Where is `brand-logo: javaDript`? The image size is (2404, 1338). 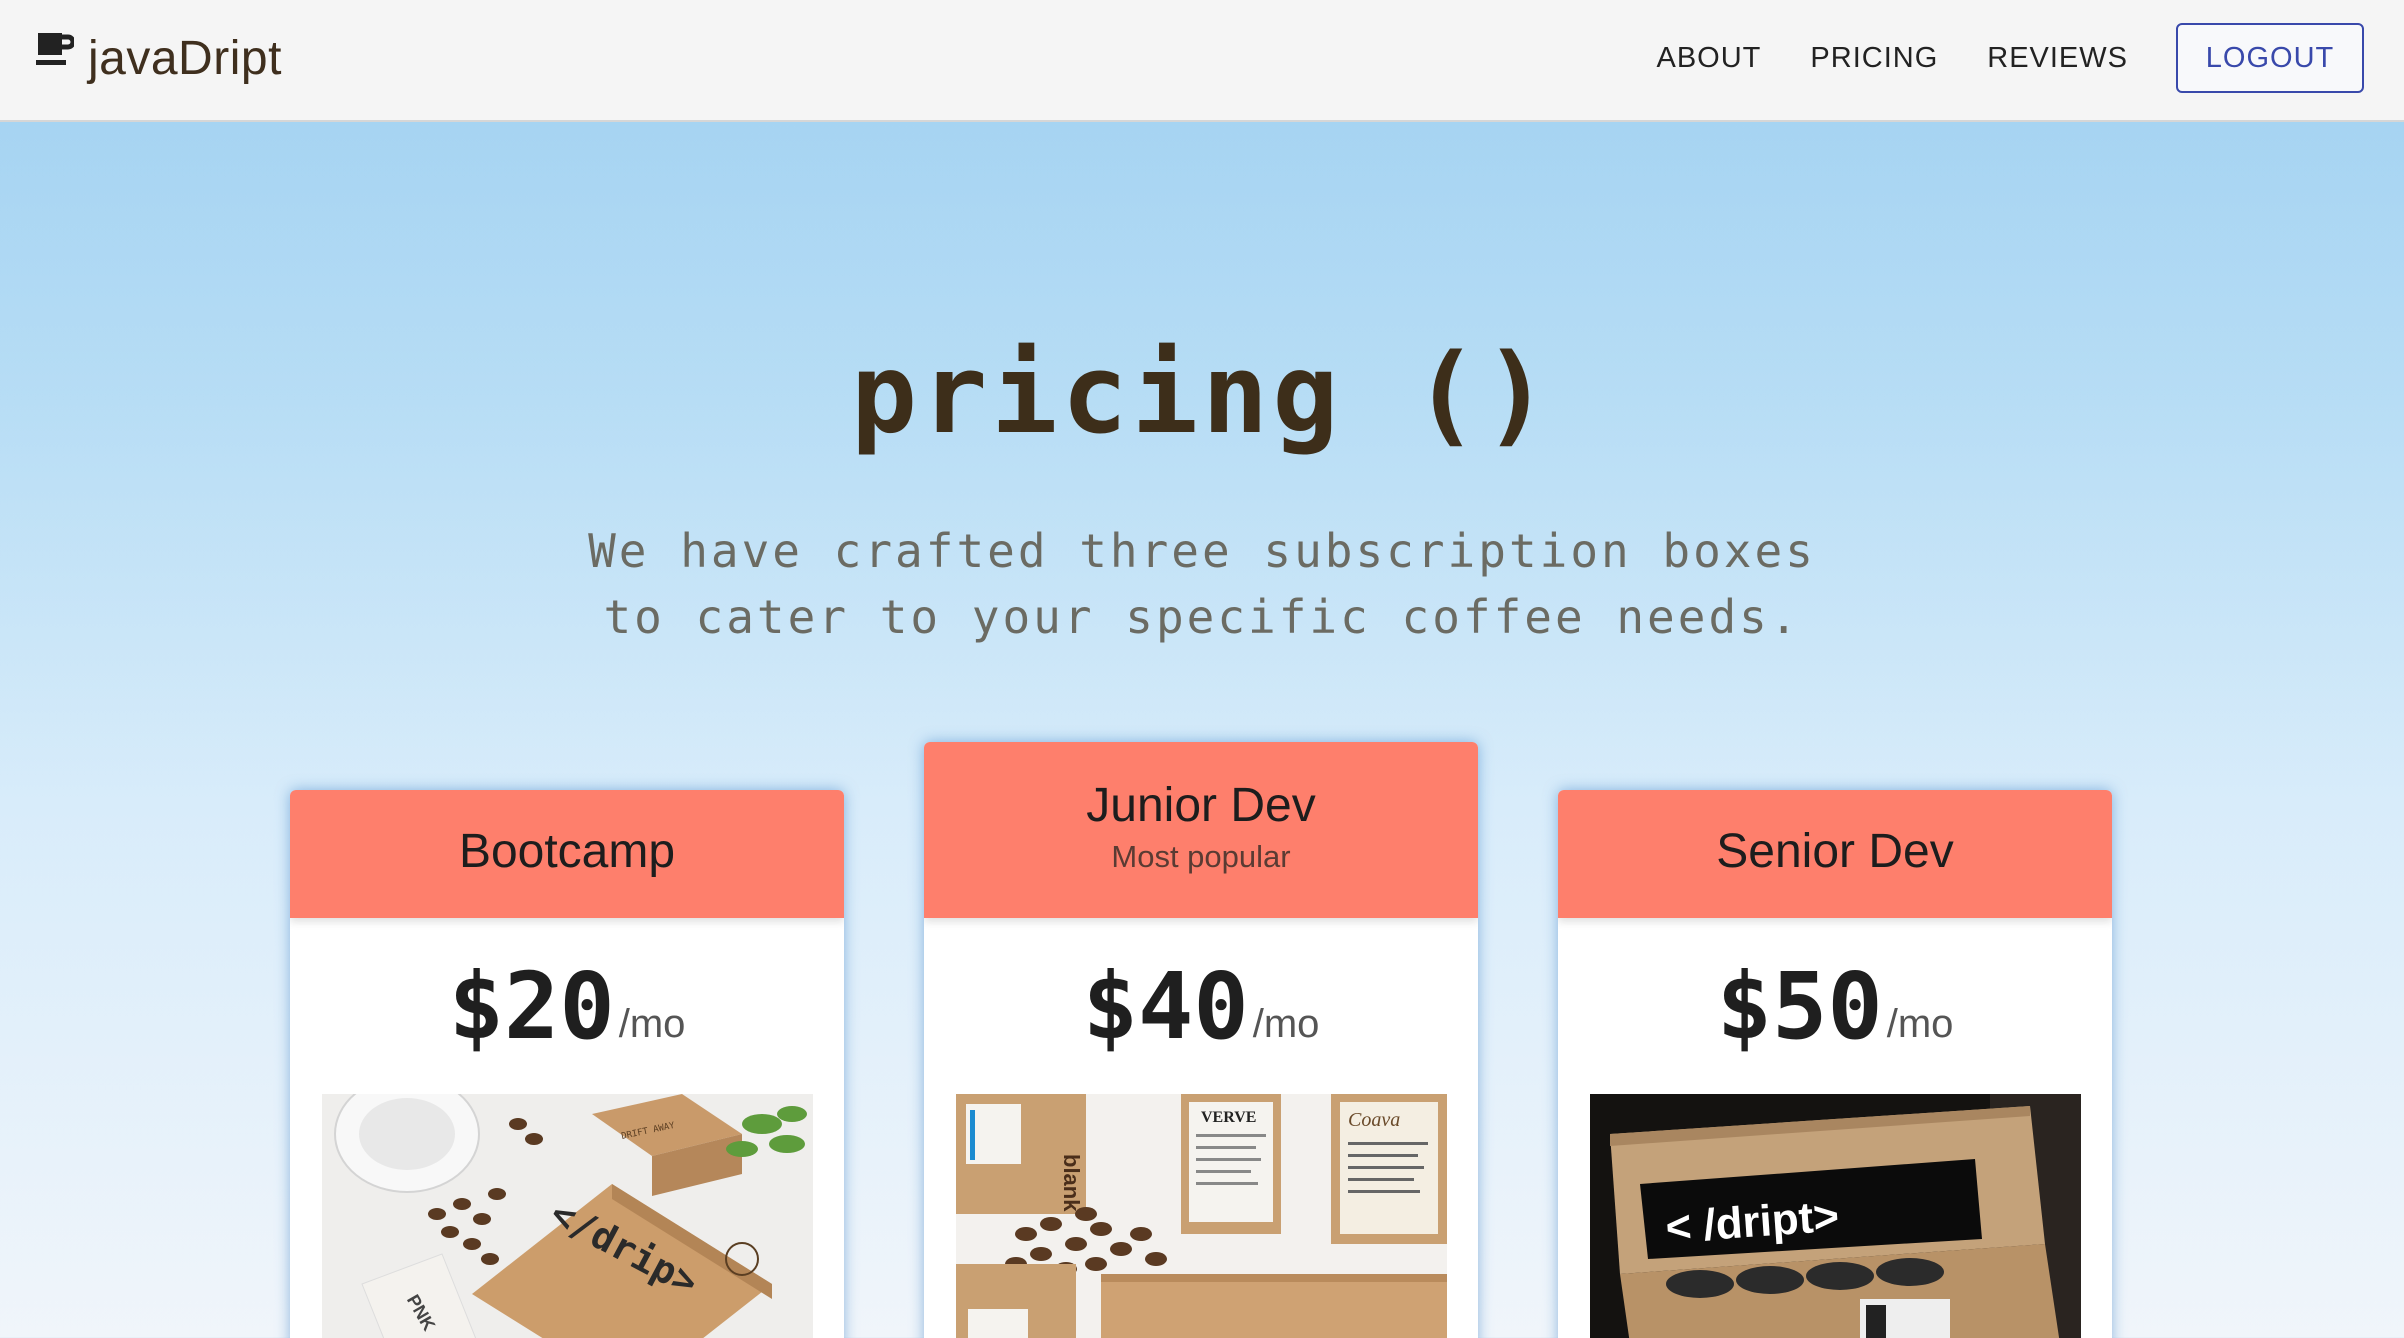
brand-logo: javaDript is located at coordinates (159, 58).